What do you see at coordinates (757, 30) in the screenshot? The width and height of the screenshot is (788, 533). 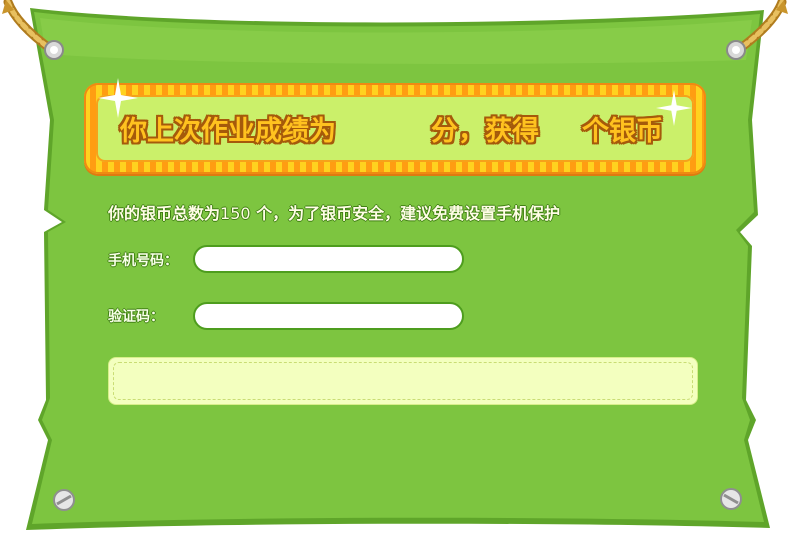 I see `right-rope-icon` at bounding box center [757, 30].